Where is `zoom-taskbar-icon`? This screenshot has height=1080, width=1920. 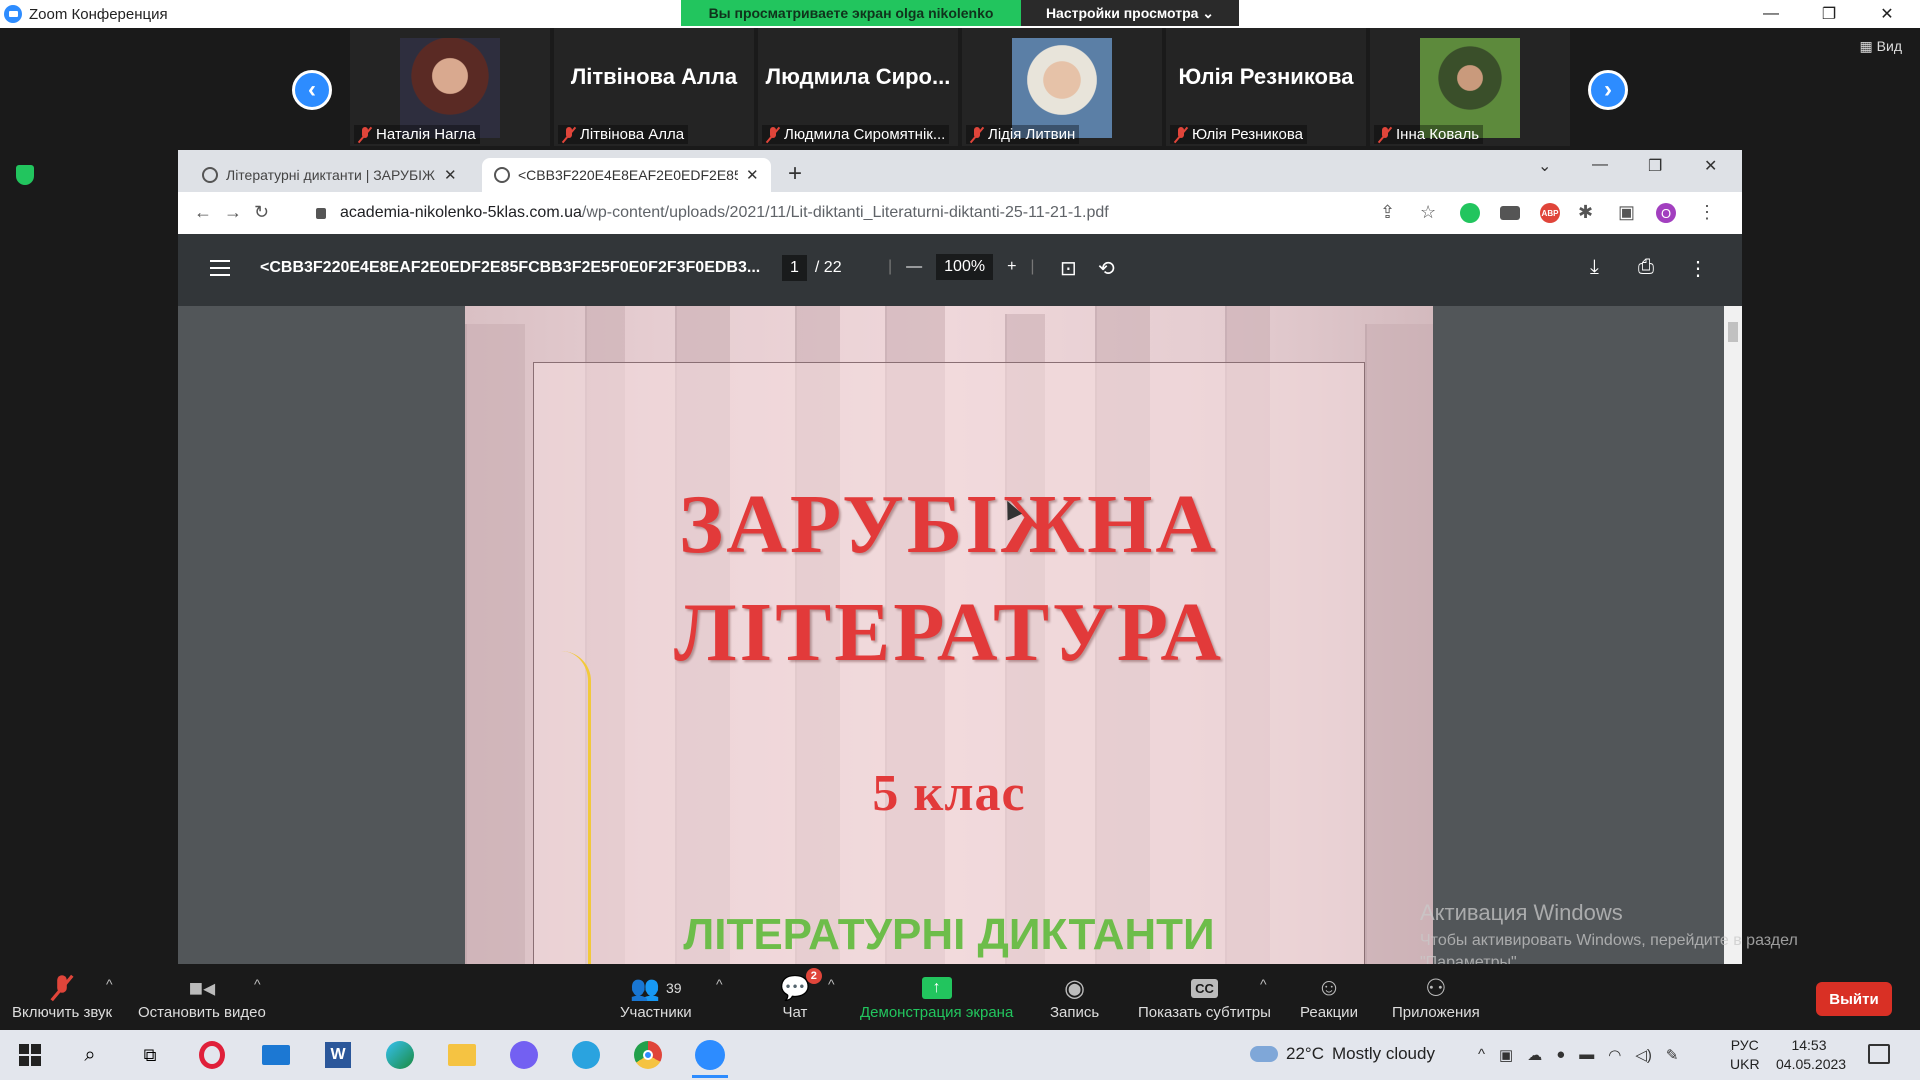
zoom-taskbar-icon is located at coordinates (710, 1058).